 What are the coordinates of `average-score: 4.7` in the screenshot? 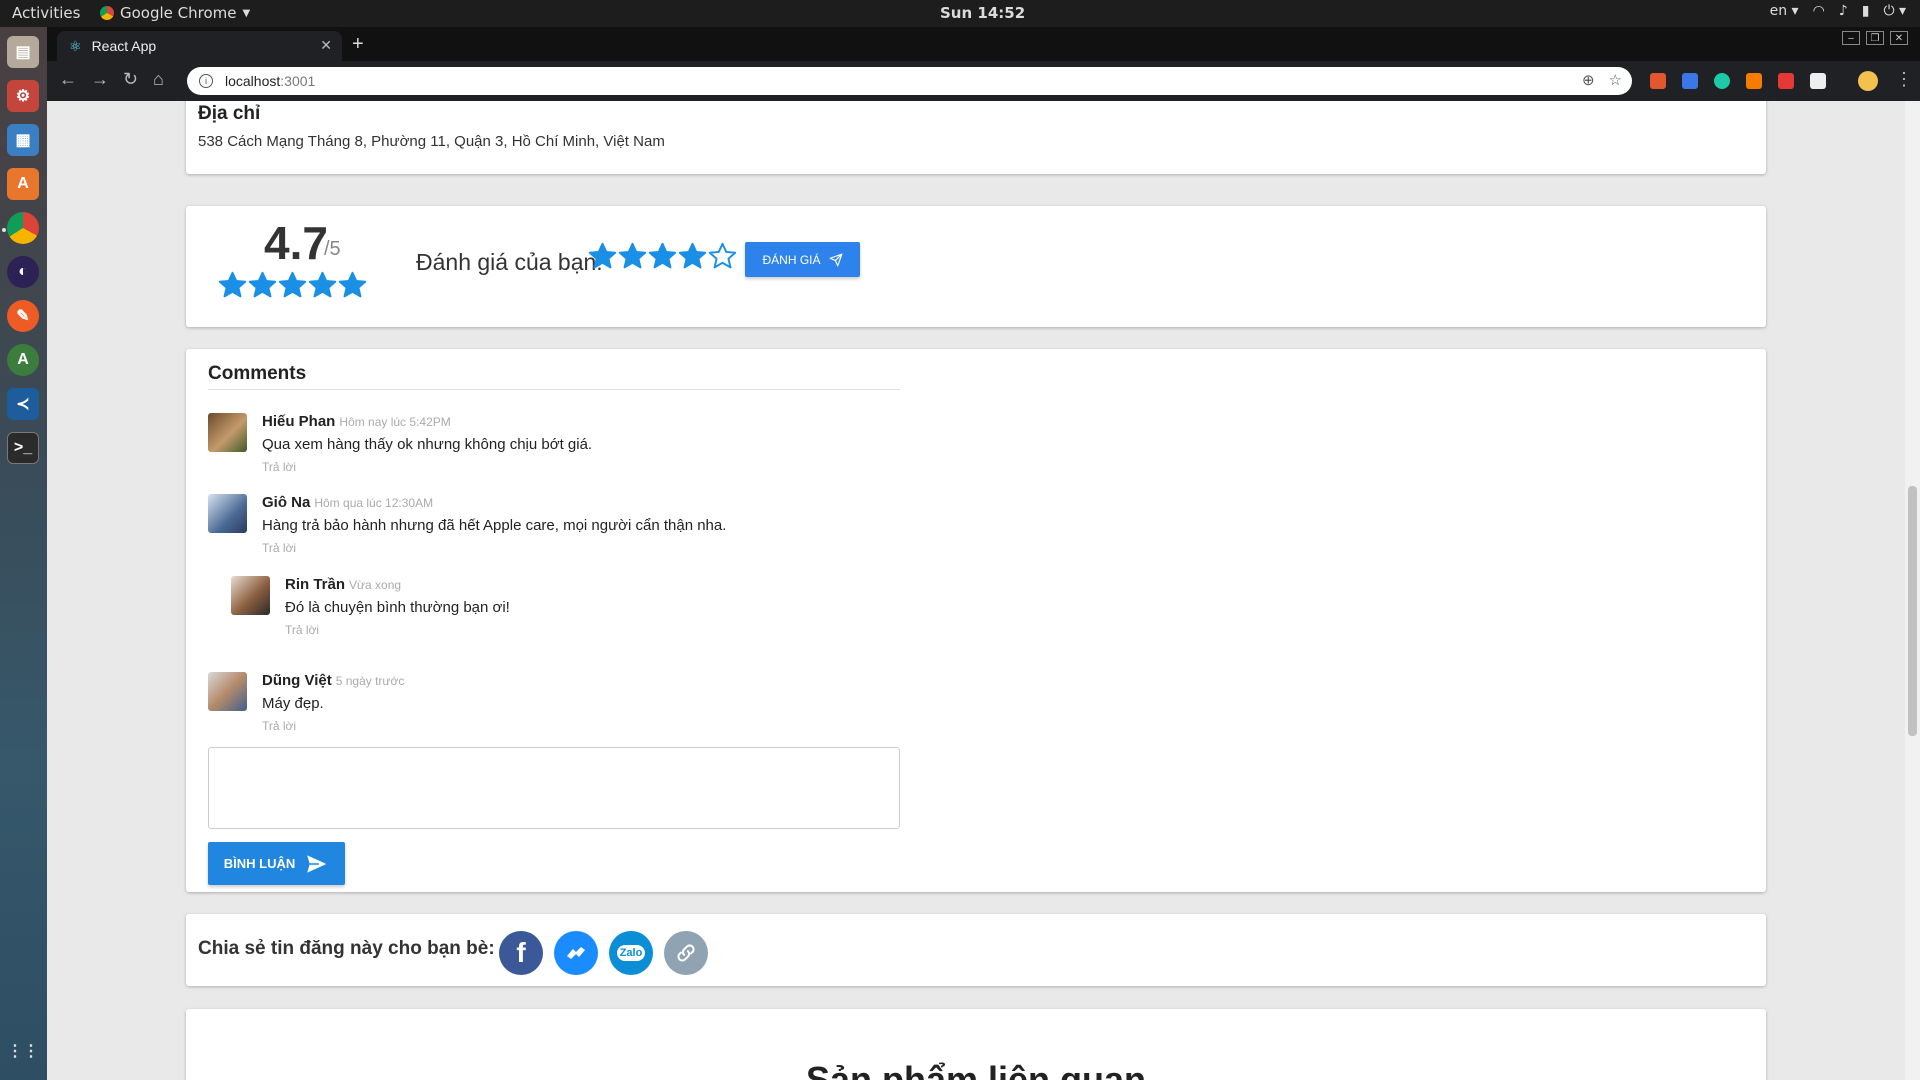 It's located at (296, 243).